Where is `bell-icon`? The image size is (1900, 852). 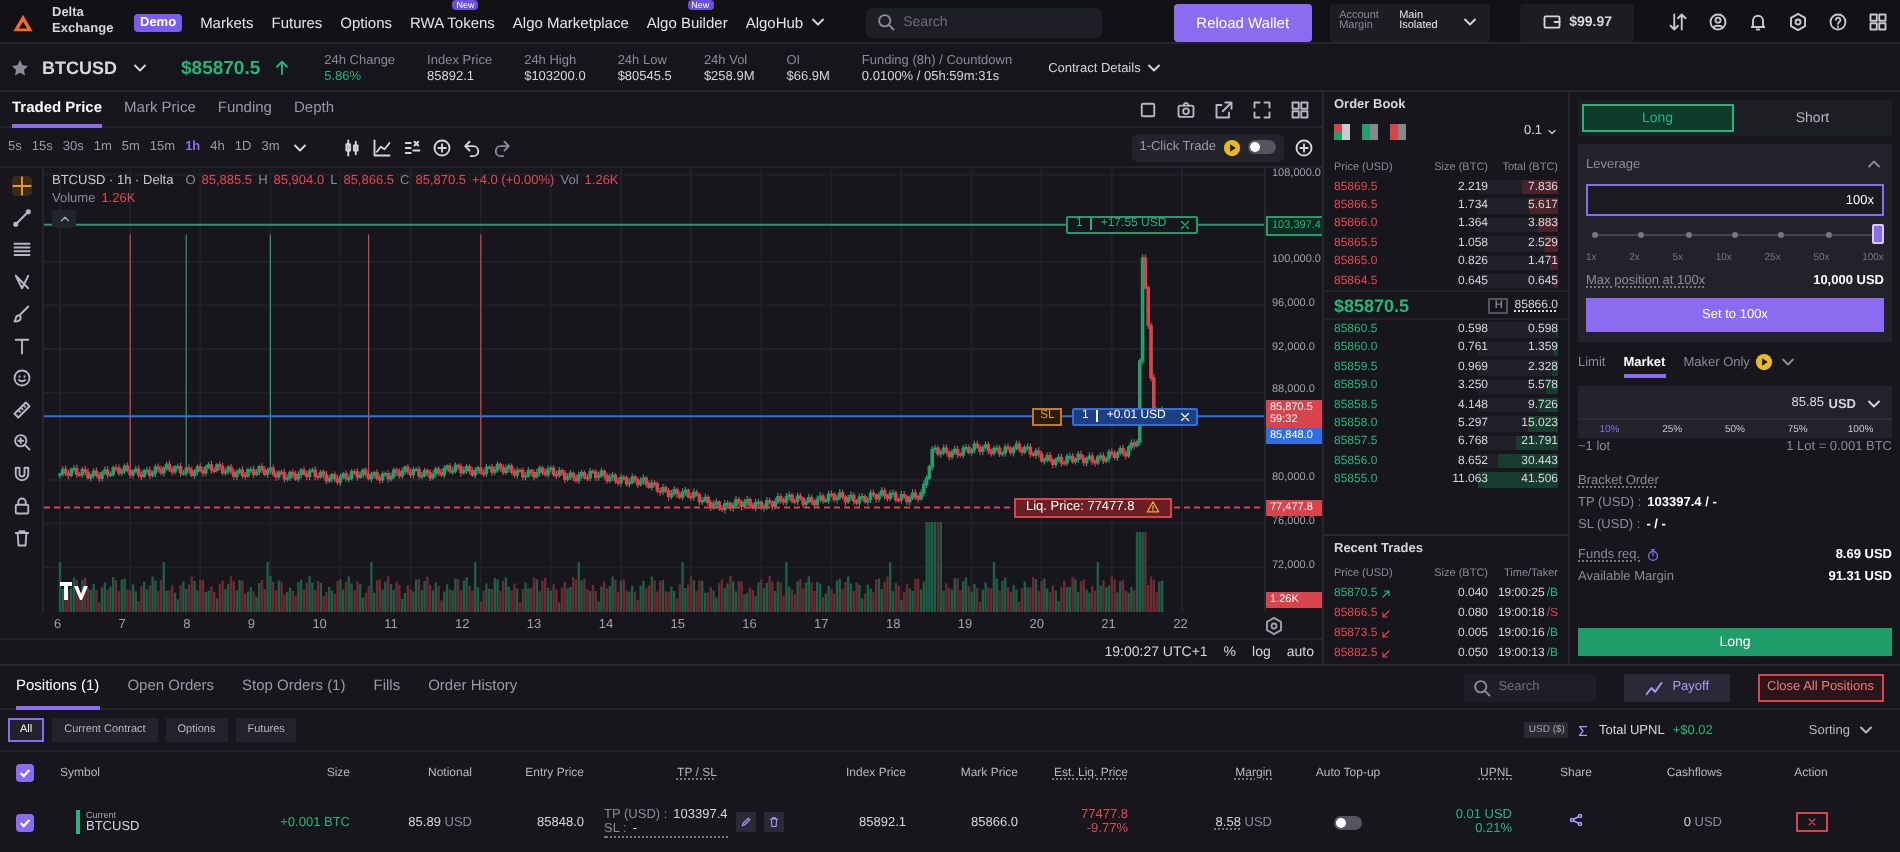
bell-icon is located at coordinates (1758, 22).